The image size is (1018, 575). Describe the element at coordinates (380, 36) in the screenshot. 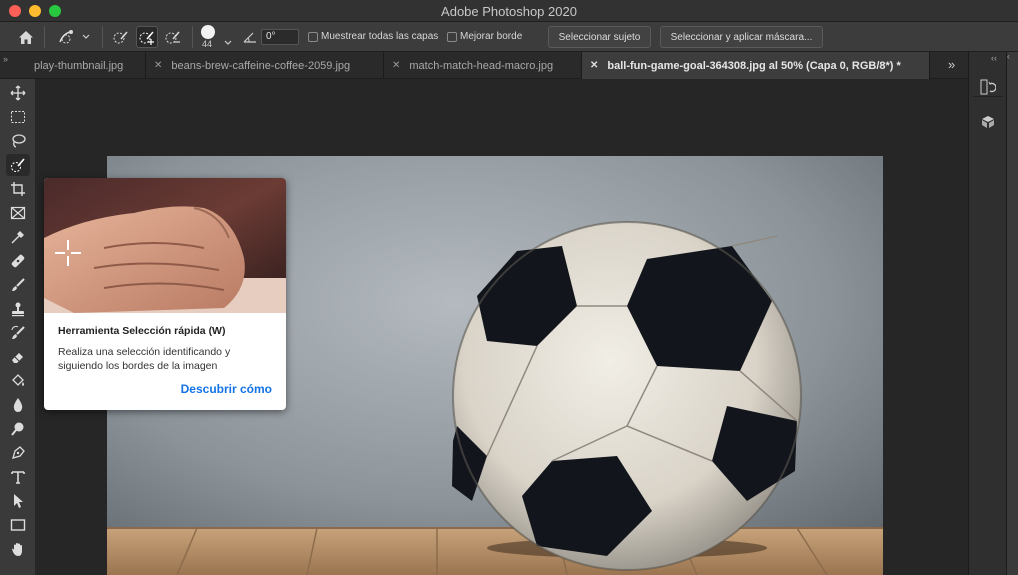

I see `sample-all-layers-label: Muestrear todas las capas` at that location.